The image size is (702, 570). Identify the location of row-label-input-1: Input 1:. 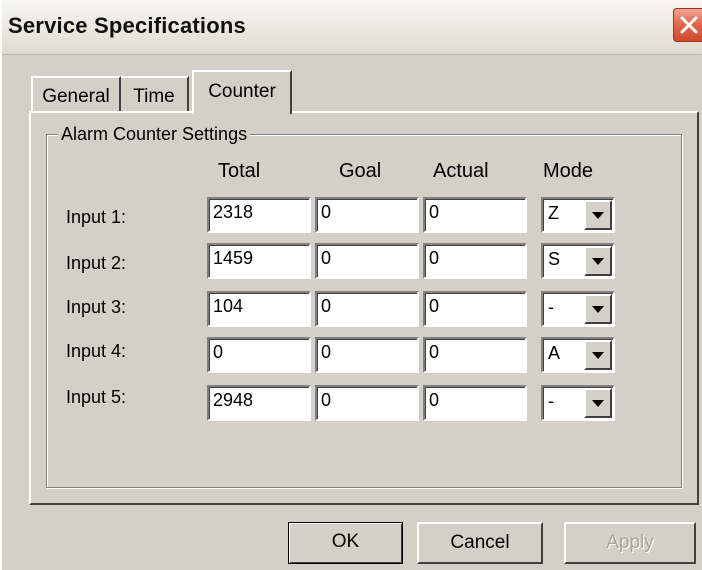
(96, 217).